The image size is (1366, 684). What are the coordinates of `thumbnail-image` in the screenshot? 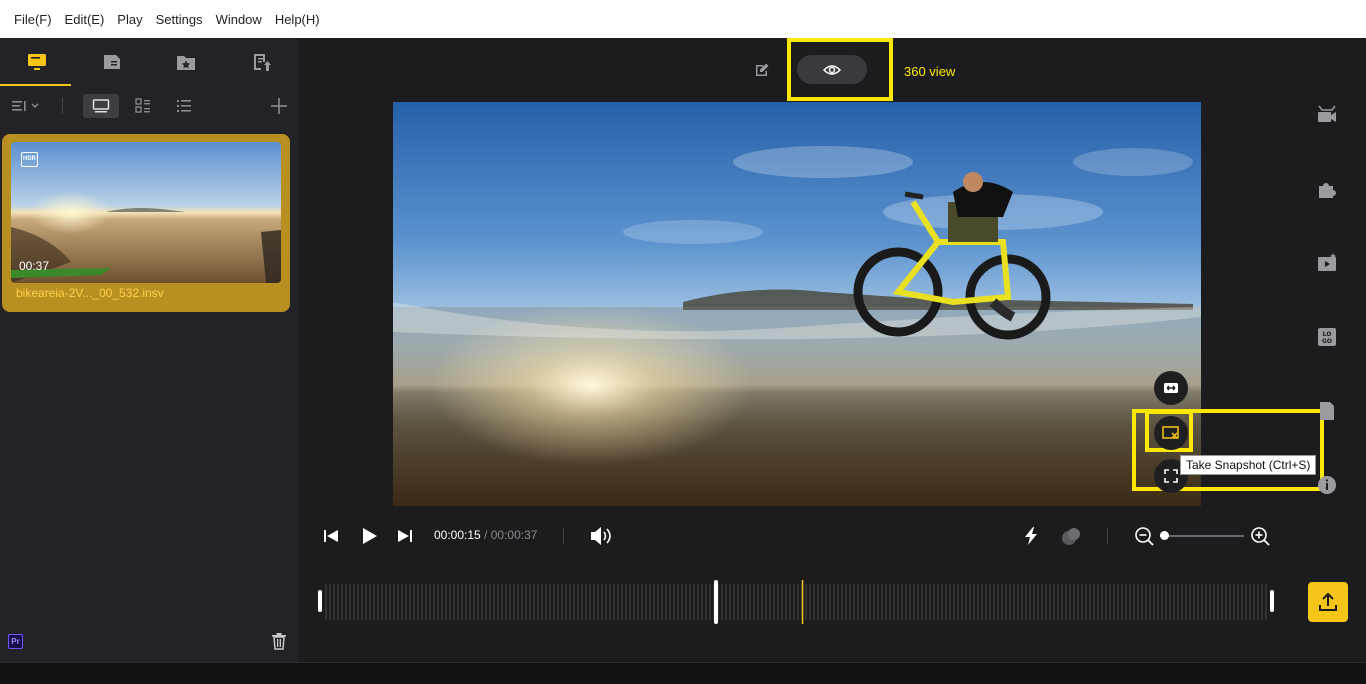 It's located at (146, 212).